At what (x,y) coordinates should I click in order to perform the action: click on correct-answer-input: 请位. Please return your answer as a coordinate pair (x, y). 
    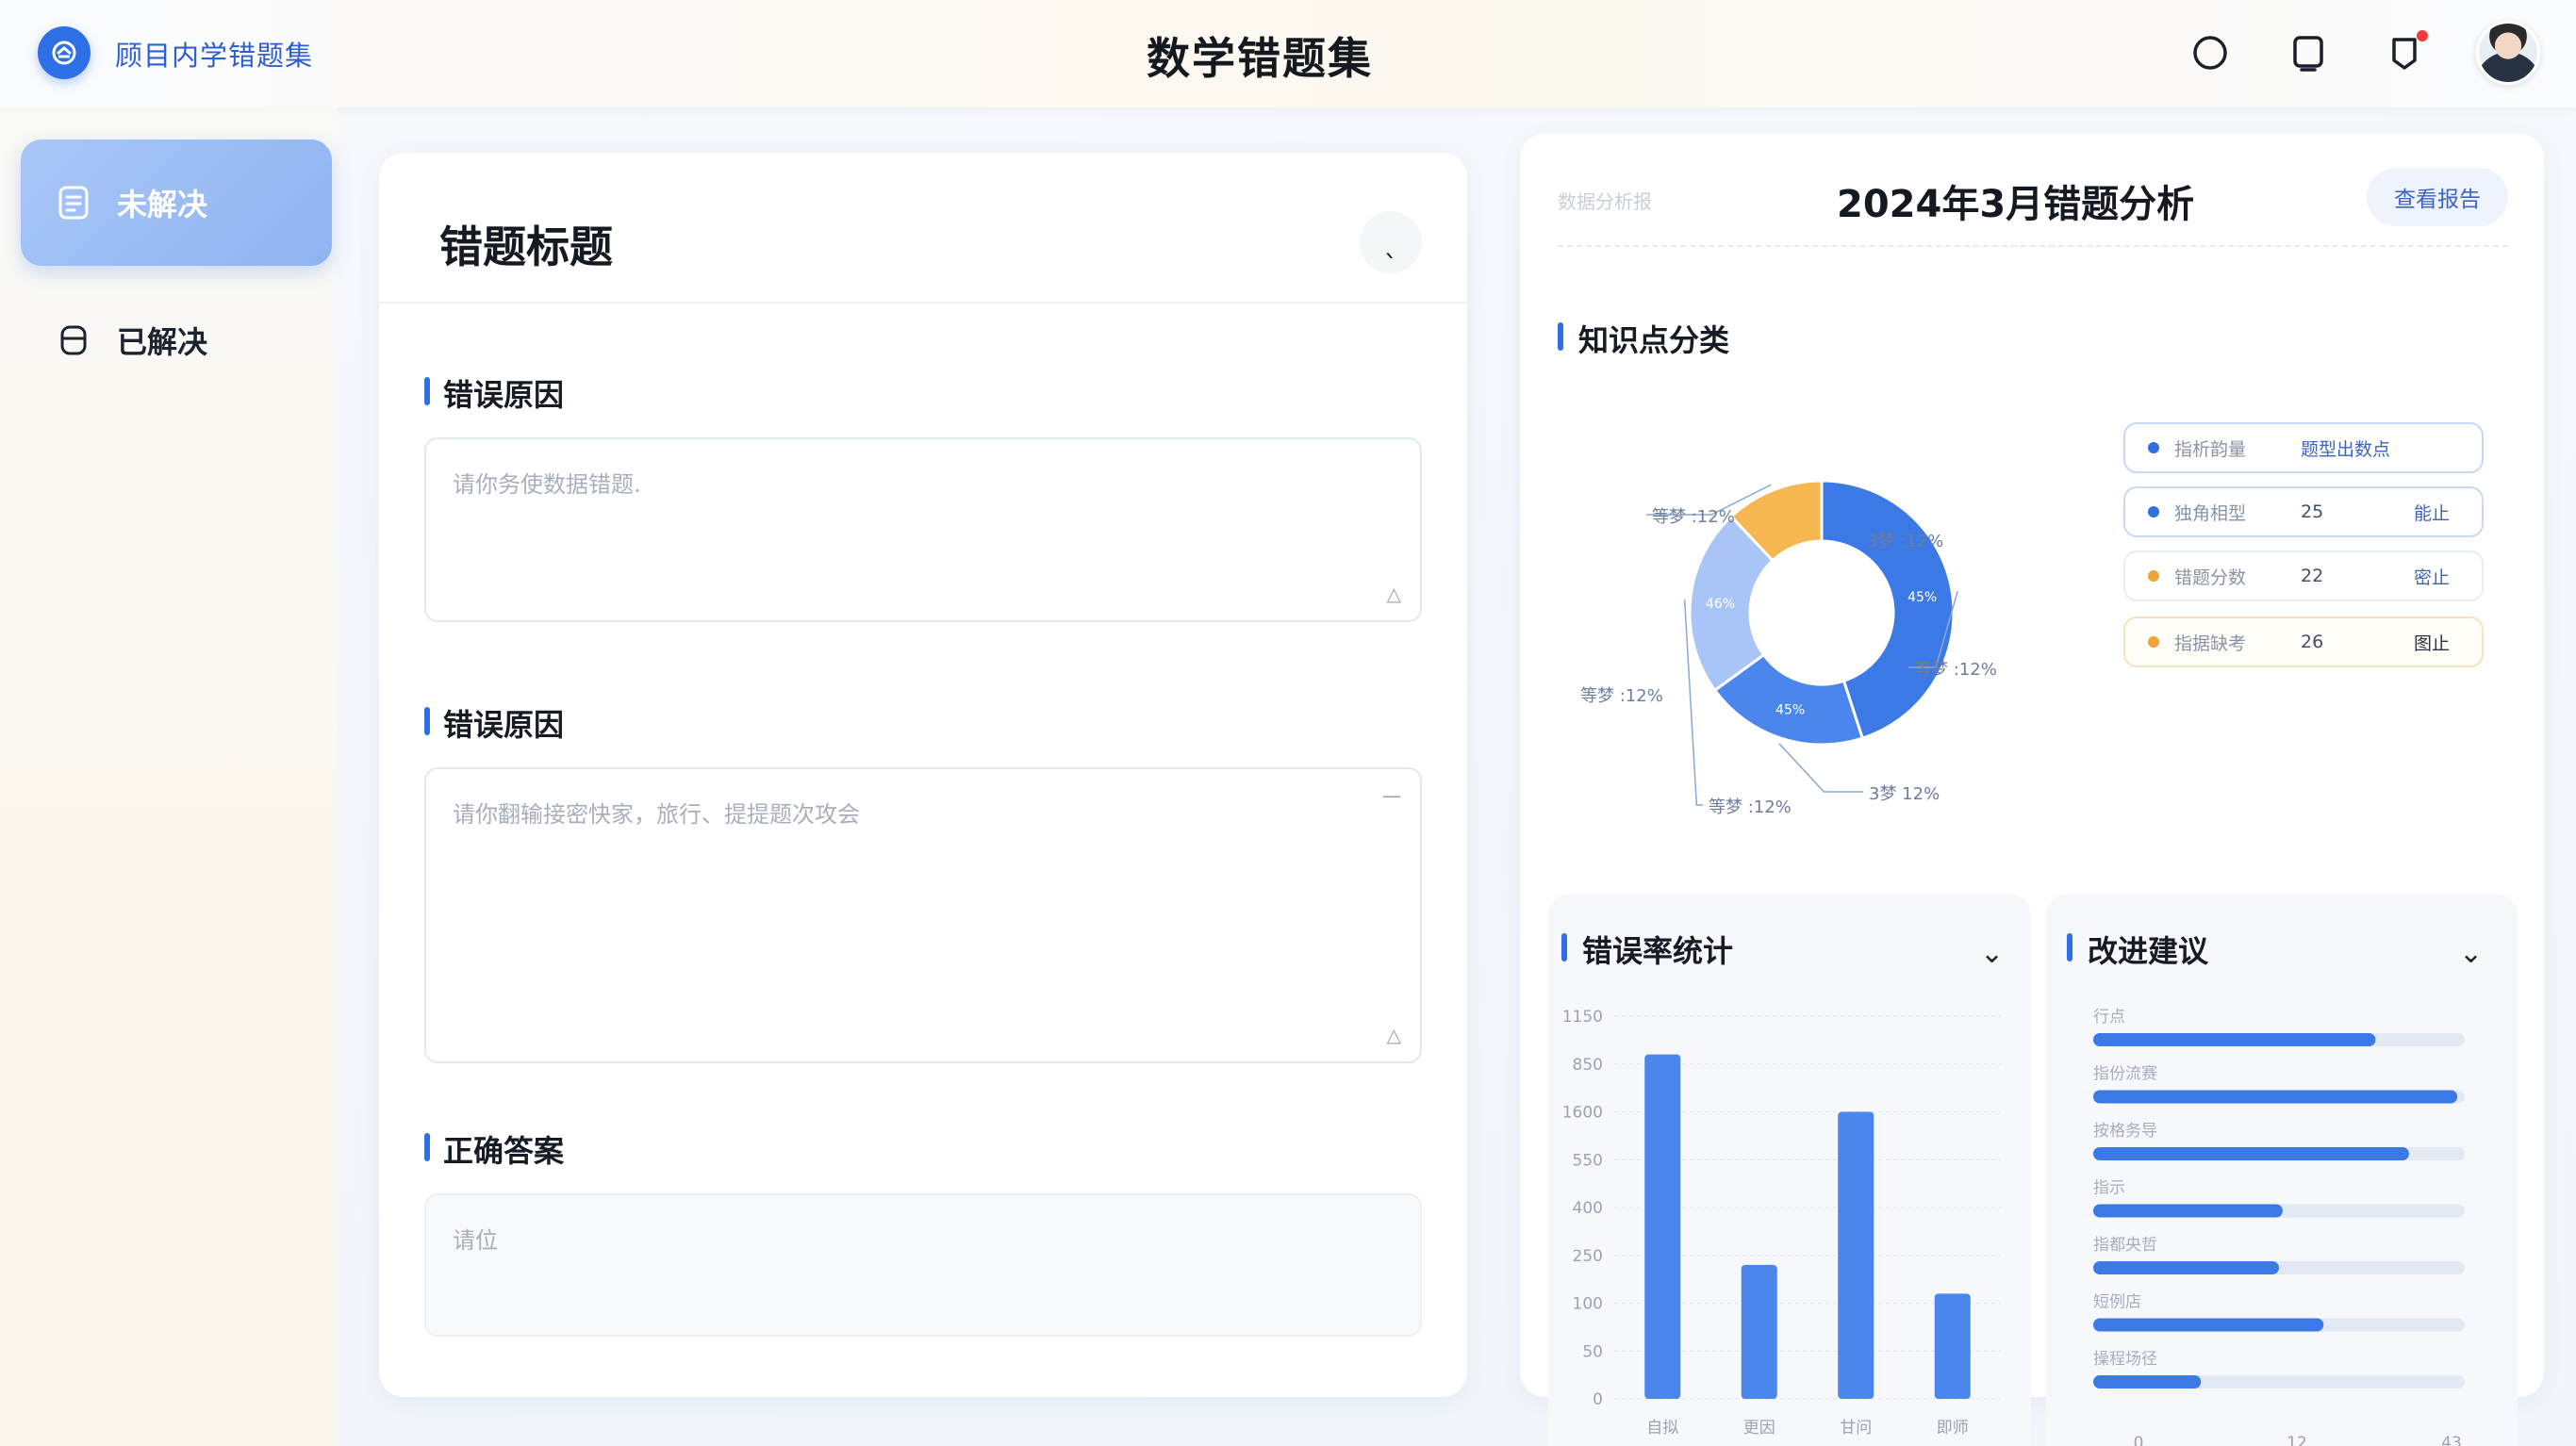
    Looking at the image, I should click on (923, 1265).